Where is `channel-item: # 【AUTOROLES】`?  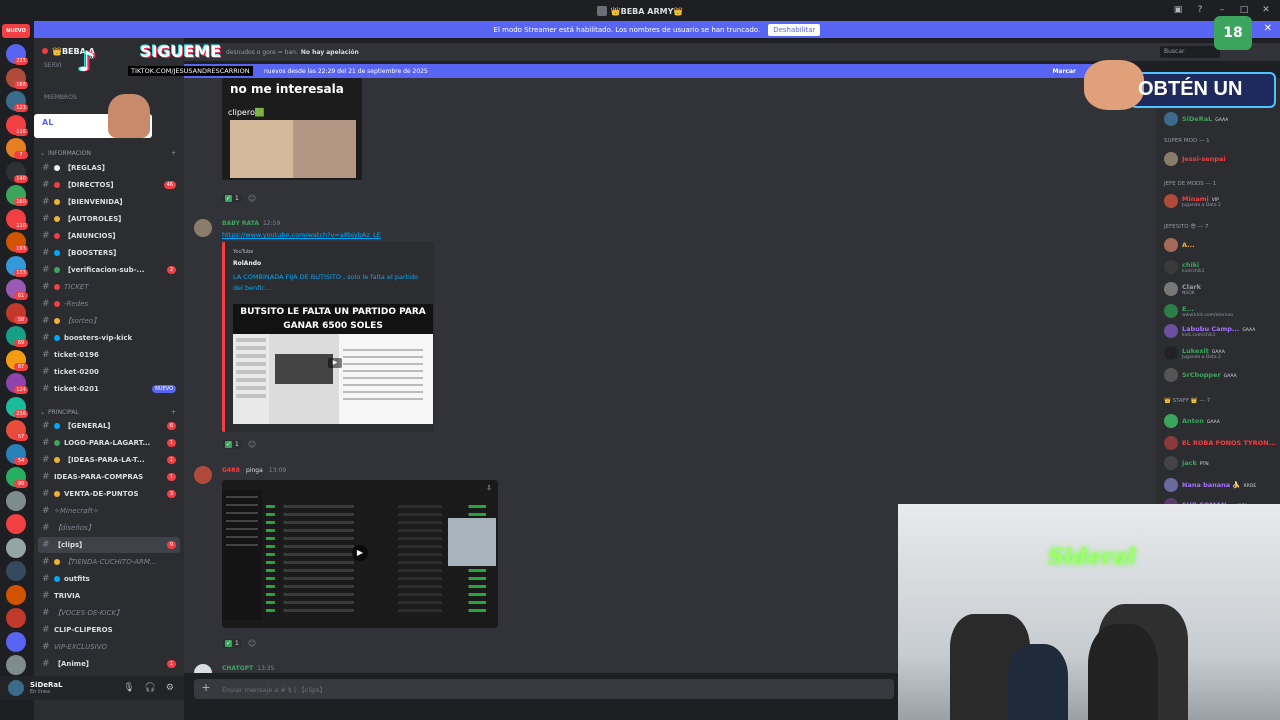 channel-item: # 【AUTOROLES】 is located at coordinates (109, 219).